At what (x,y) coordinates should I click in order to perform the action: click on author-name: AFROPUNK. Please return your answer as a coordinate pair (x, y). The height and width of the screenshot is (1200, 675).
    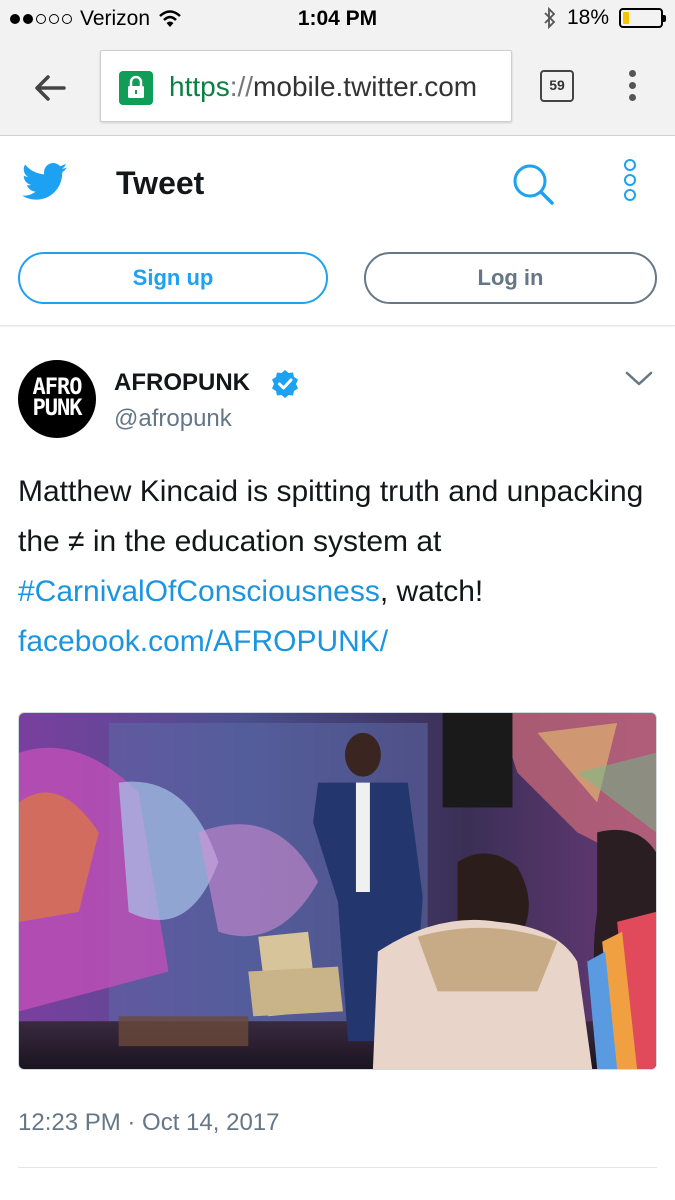
    Looking at the image, I should click on (182, 383).